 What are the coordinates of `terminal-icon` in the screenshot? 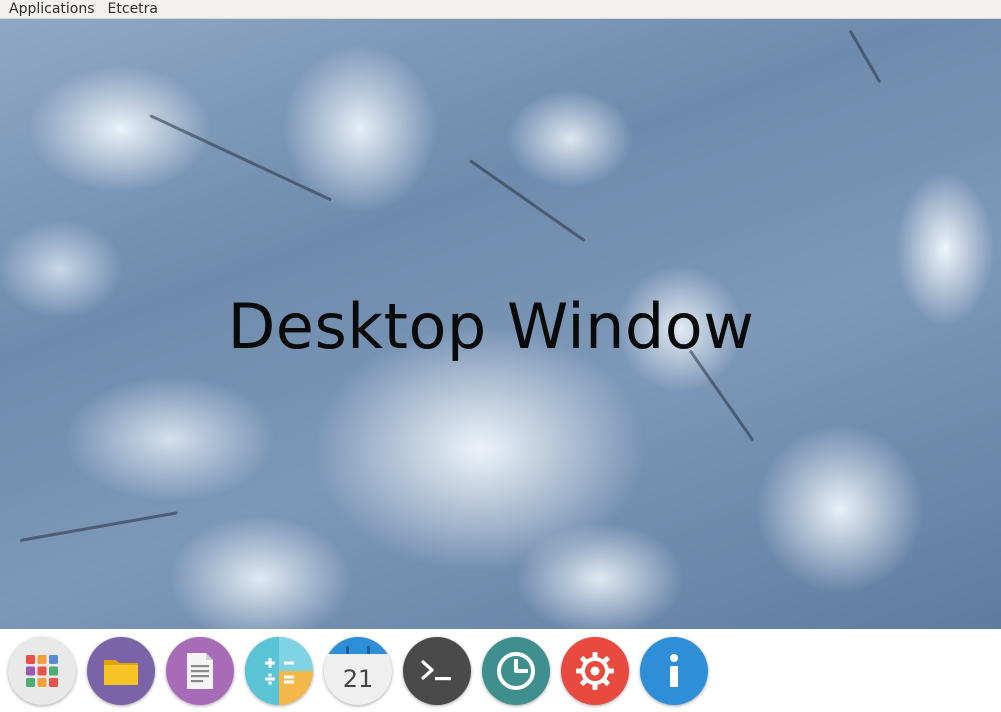 It's located at (437, 670).